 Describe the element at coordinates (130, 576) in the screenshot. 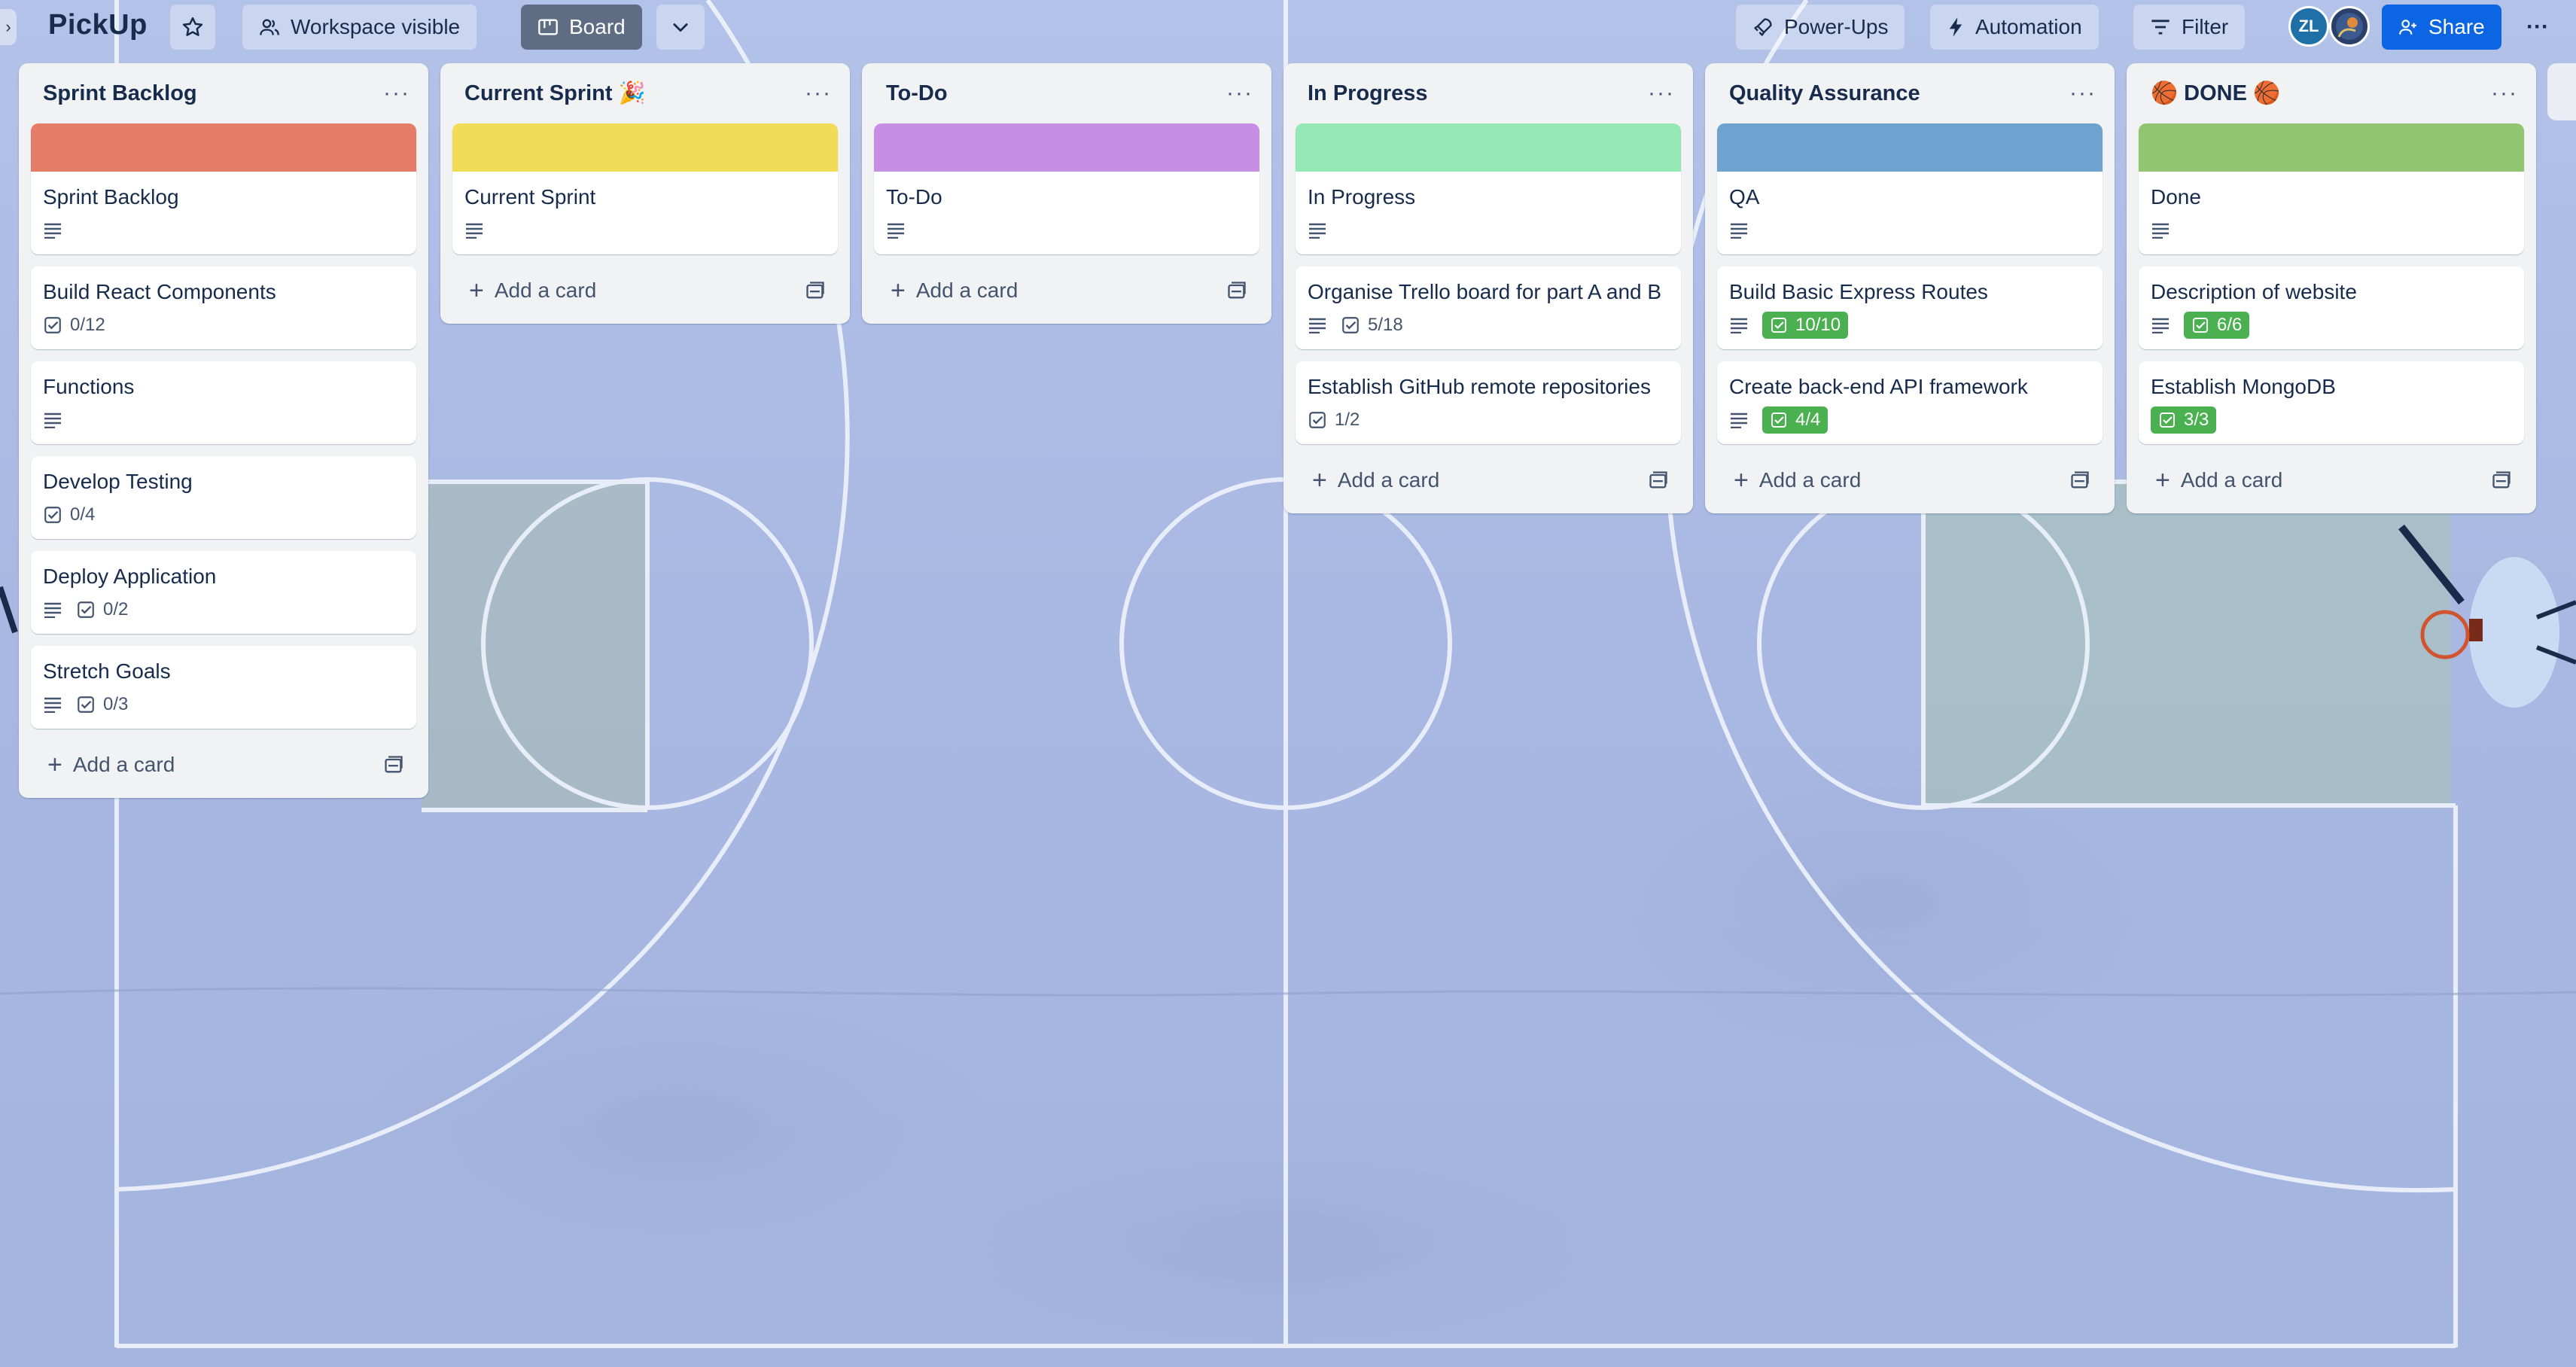

I see `card-title: Deploy Application` at that location.